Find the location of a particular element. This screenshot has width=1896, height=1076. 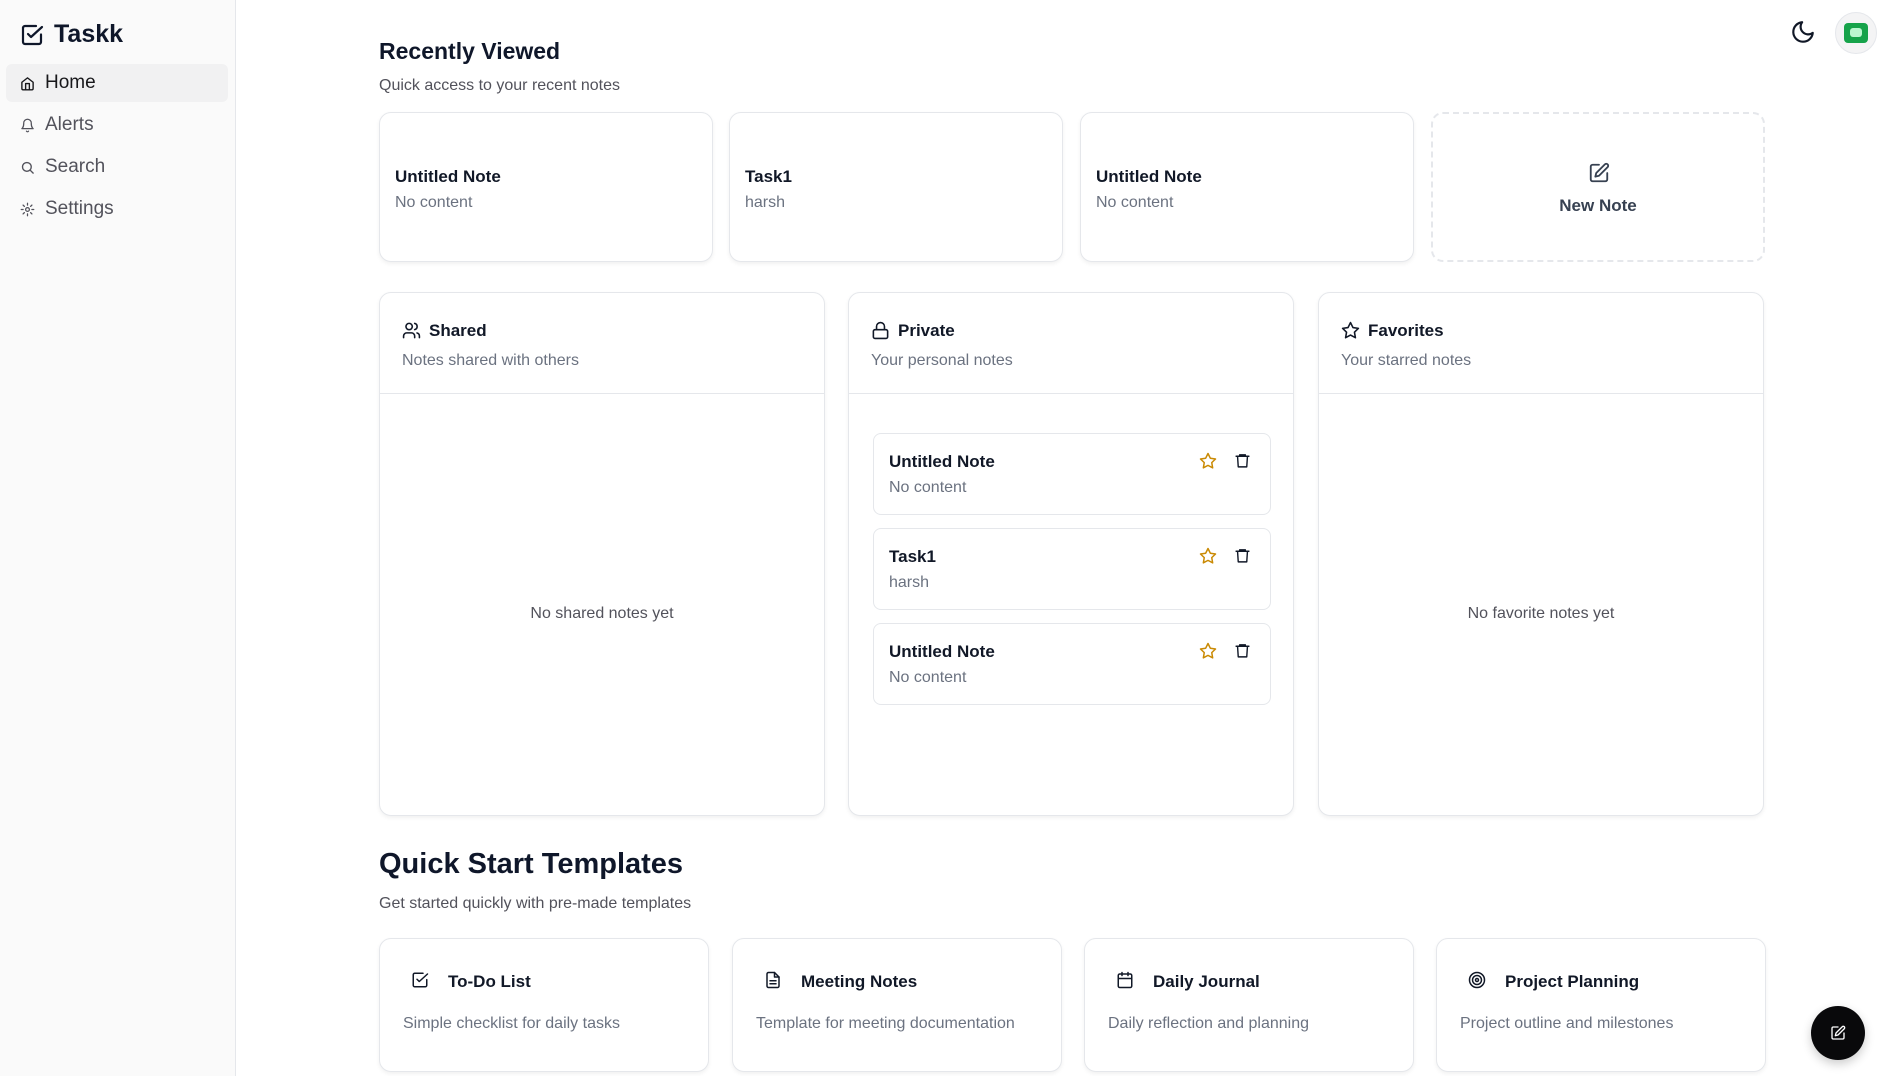

recent-subtitle: Quick access to your recent notes is located at coordinates (499, 85).